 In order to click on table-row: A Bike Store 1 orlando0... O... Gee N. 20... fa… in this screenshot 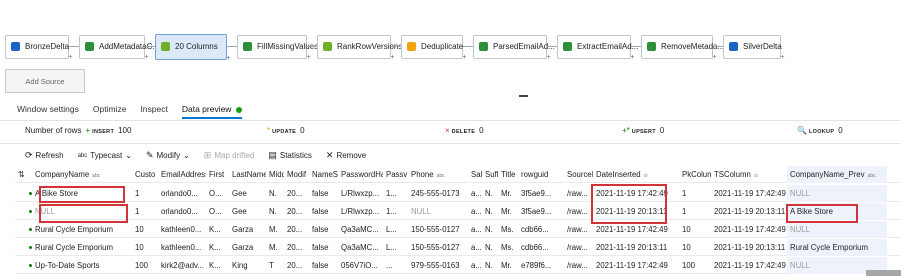, I will do `click(458, 193)`.